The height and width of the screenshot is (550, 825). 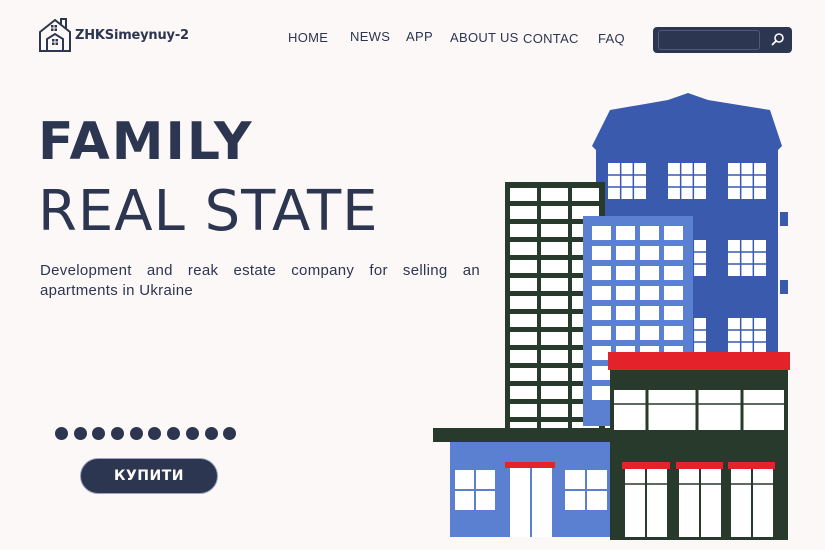 I want to click on brand-name: ZHKSimeynuy-2, so click(x=132, y=35).